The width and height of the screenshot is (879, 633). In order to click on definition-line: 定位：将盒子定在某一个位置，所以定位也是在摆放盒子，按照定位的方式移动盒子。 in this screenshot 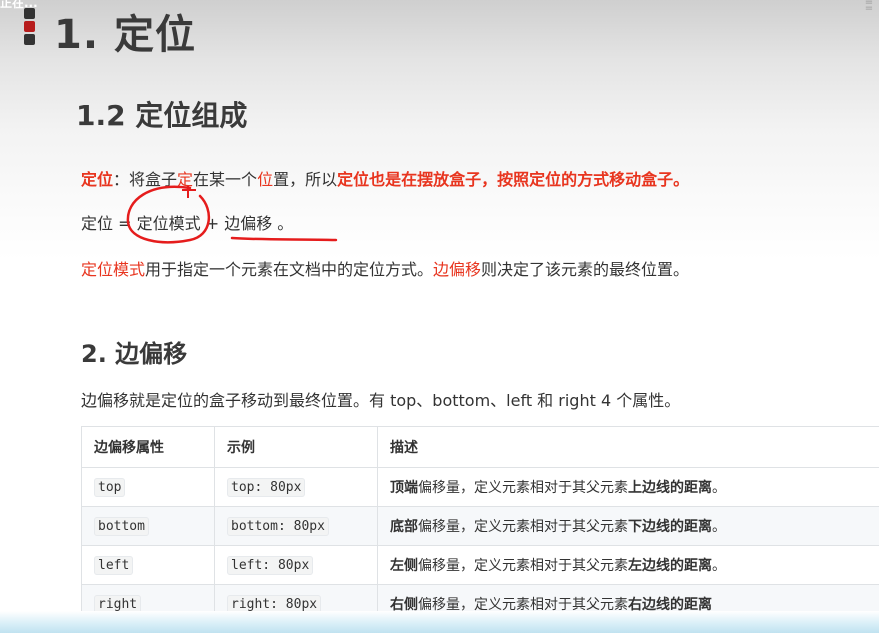, I will do `click(385, 178)`.